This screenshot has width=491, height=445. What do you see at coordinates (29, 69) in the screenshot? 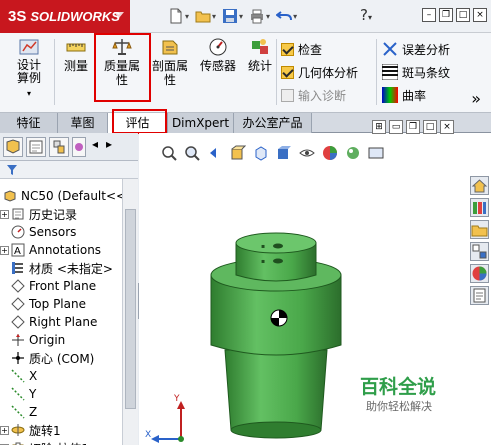
I see `design-study-button: 设计算例 ▾` at bounding box center [29, 69].